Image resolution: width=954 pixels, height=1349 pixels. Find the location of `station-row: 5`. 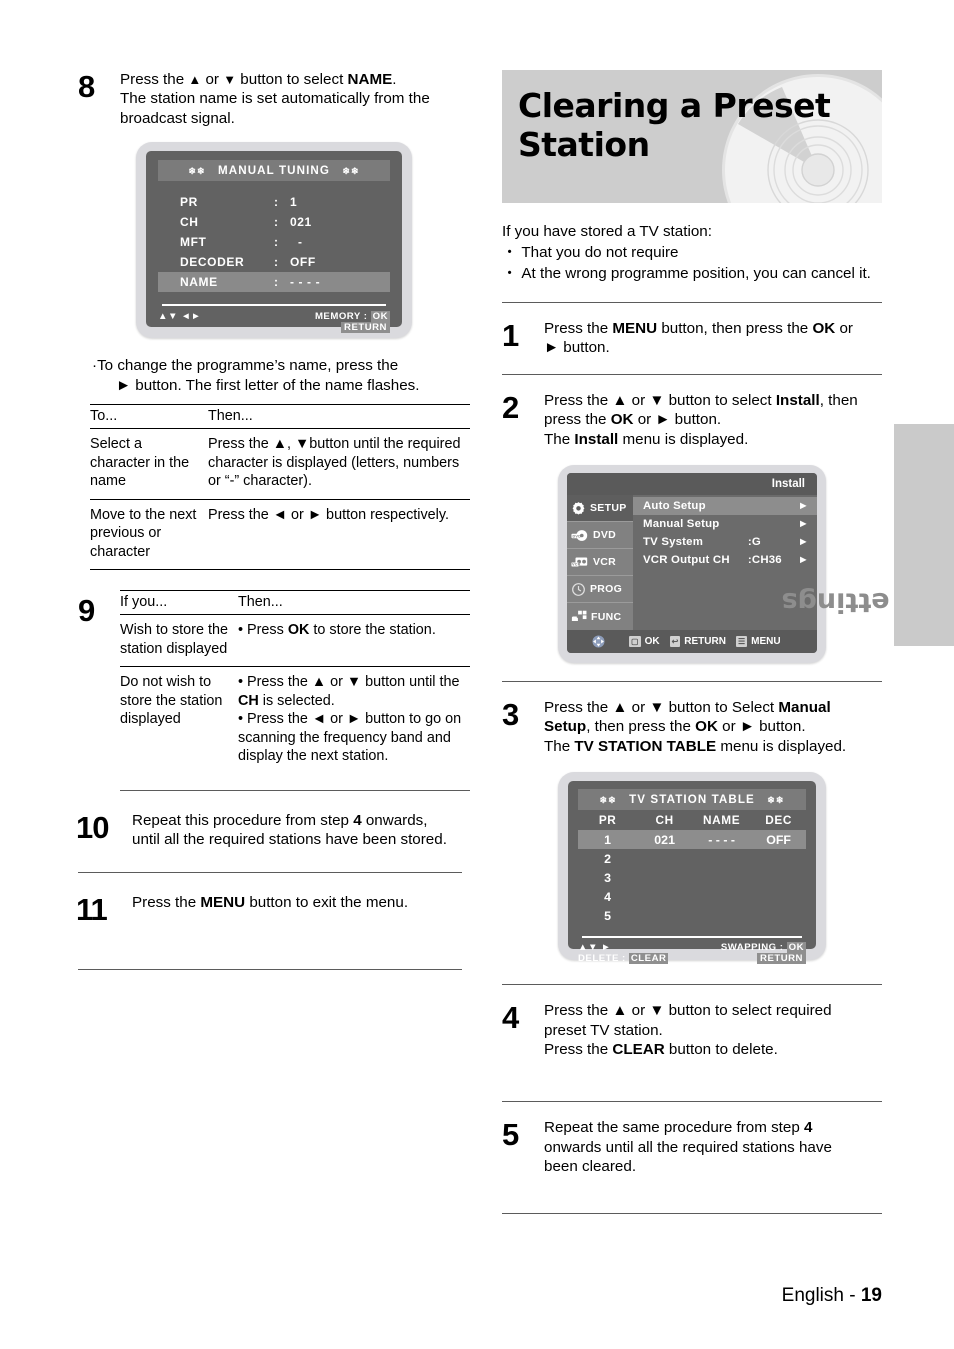

station-row: 5 is located at coordinates (692, 915).